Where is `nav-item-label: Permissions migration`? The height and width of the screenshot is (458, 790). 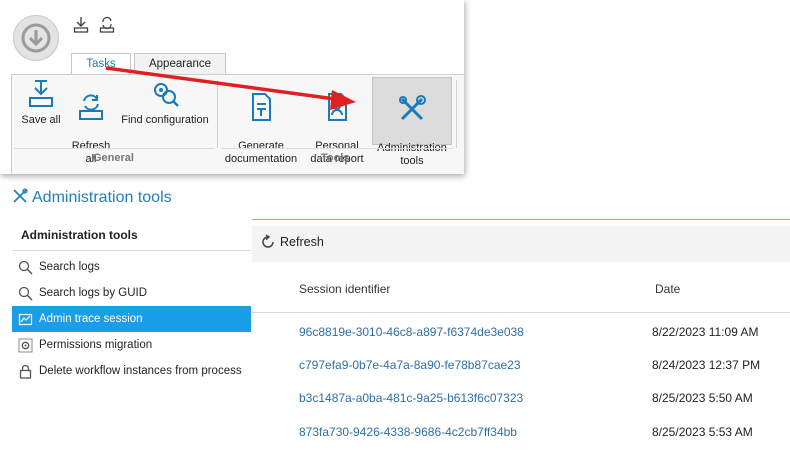
nav-item-label: Permissions migration is located at coordinates (96, 345).